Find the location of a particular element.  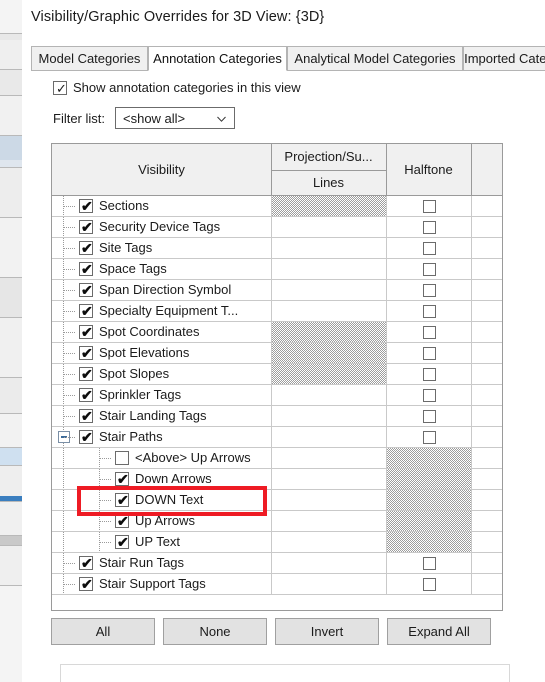

checkmark-icon: ✔ is located at coordinates (87, 416).